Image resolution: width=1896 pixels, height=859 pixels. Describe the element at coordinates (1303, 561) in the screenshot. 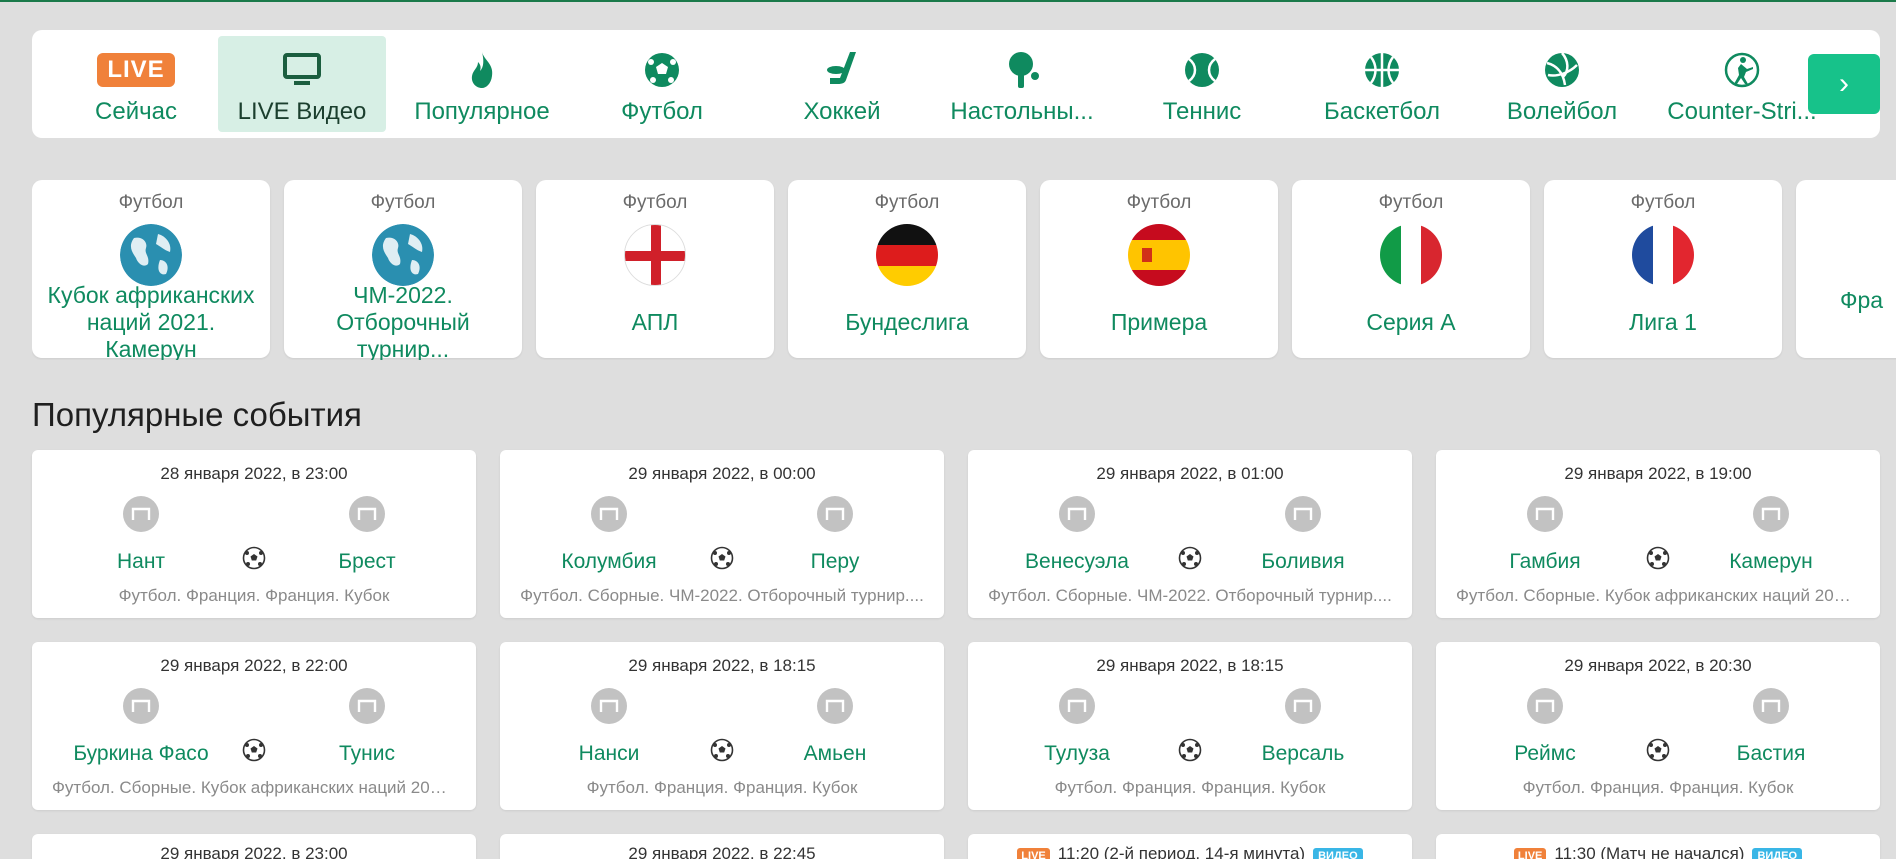

I see `away-team-name: Боливия` at that location.